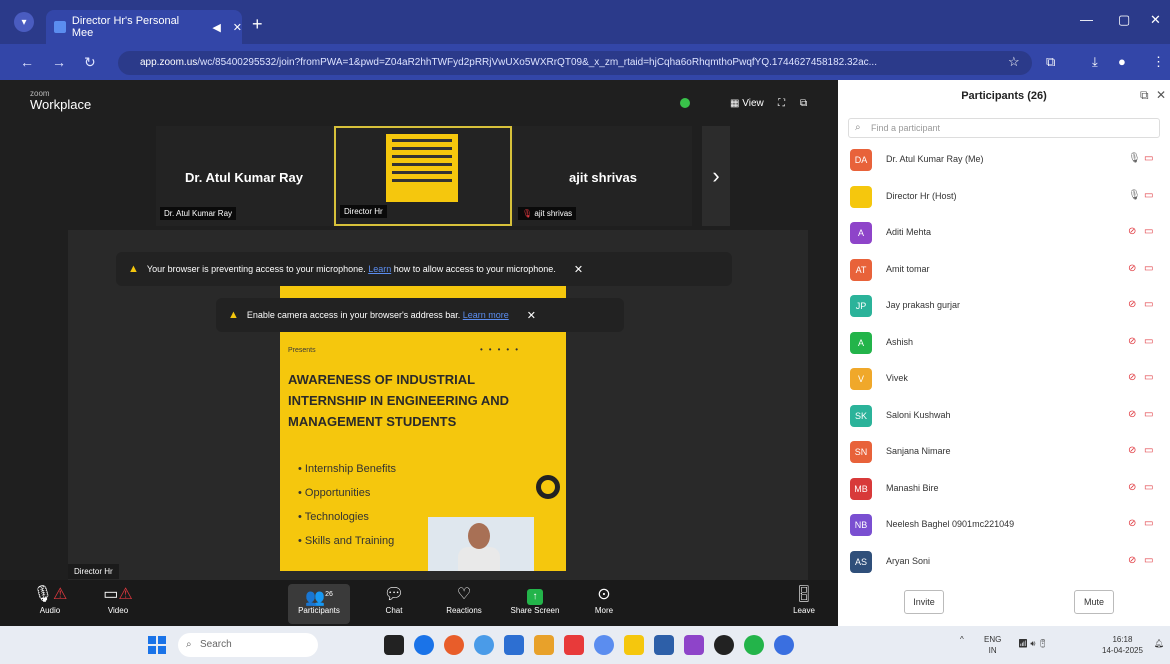 The width and height of the screenshot is (1170, 664). Describe the element at coordinates (1004, 453) in the screenshot. I see `participant-row: SN Sanjana Nimare ⊘ ▭` at that location.